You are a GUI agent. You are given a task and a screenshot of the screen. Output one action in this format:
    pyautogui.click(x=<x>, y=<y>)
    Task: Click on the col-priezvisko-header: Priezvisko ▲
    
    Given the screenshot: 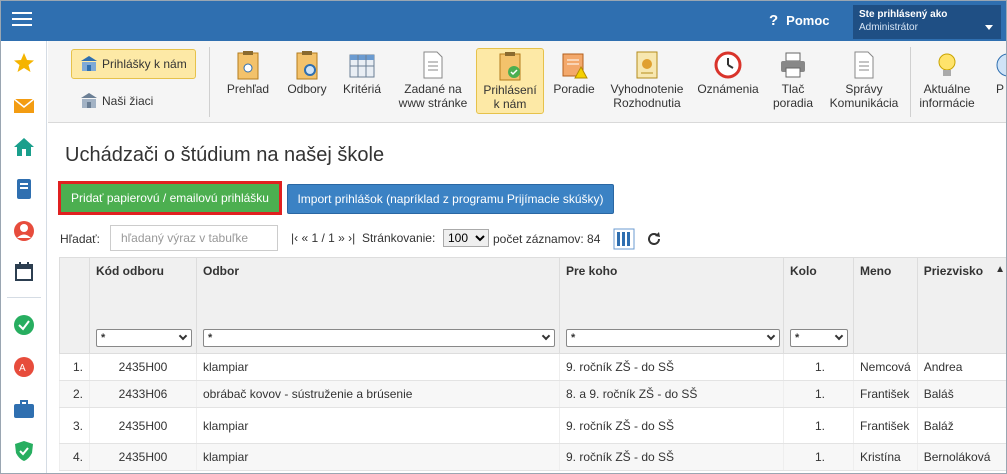 What is the action you would take?
    pyautogui.click(x=961, y=305)
    